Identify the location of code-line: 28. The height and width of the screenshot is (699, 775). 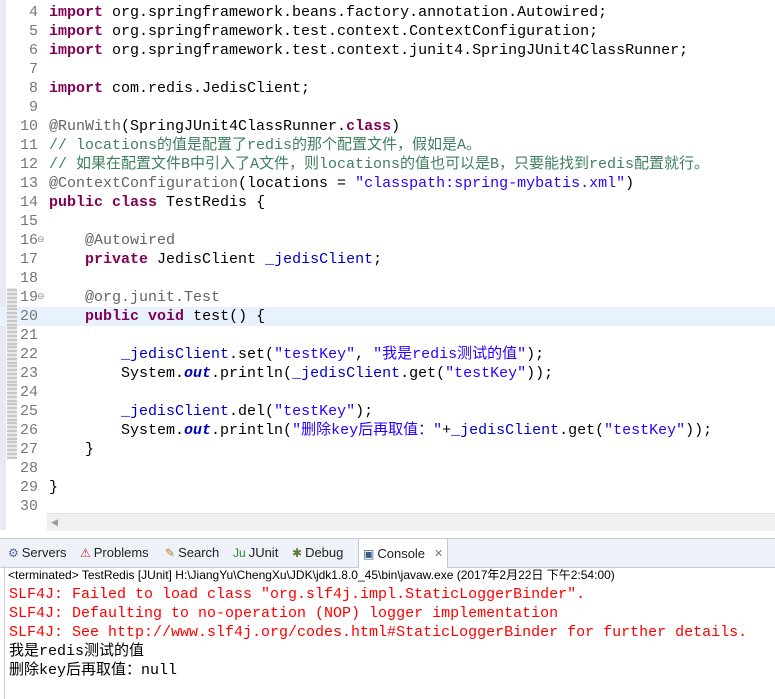
(387, 468).